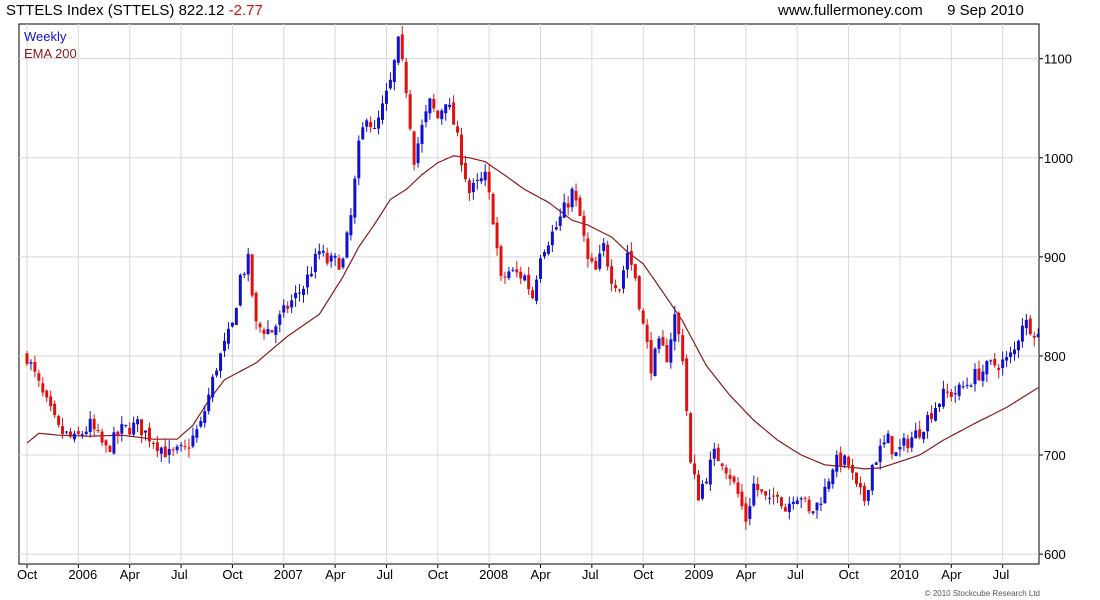 This screenshot has height=600, width=1100. What do you see at coordinates (384, 574) in the screenshot?
I see `x-tick-label: Jul` at bounding box center [384, 574].